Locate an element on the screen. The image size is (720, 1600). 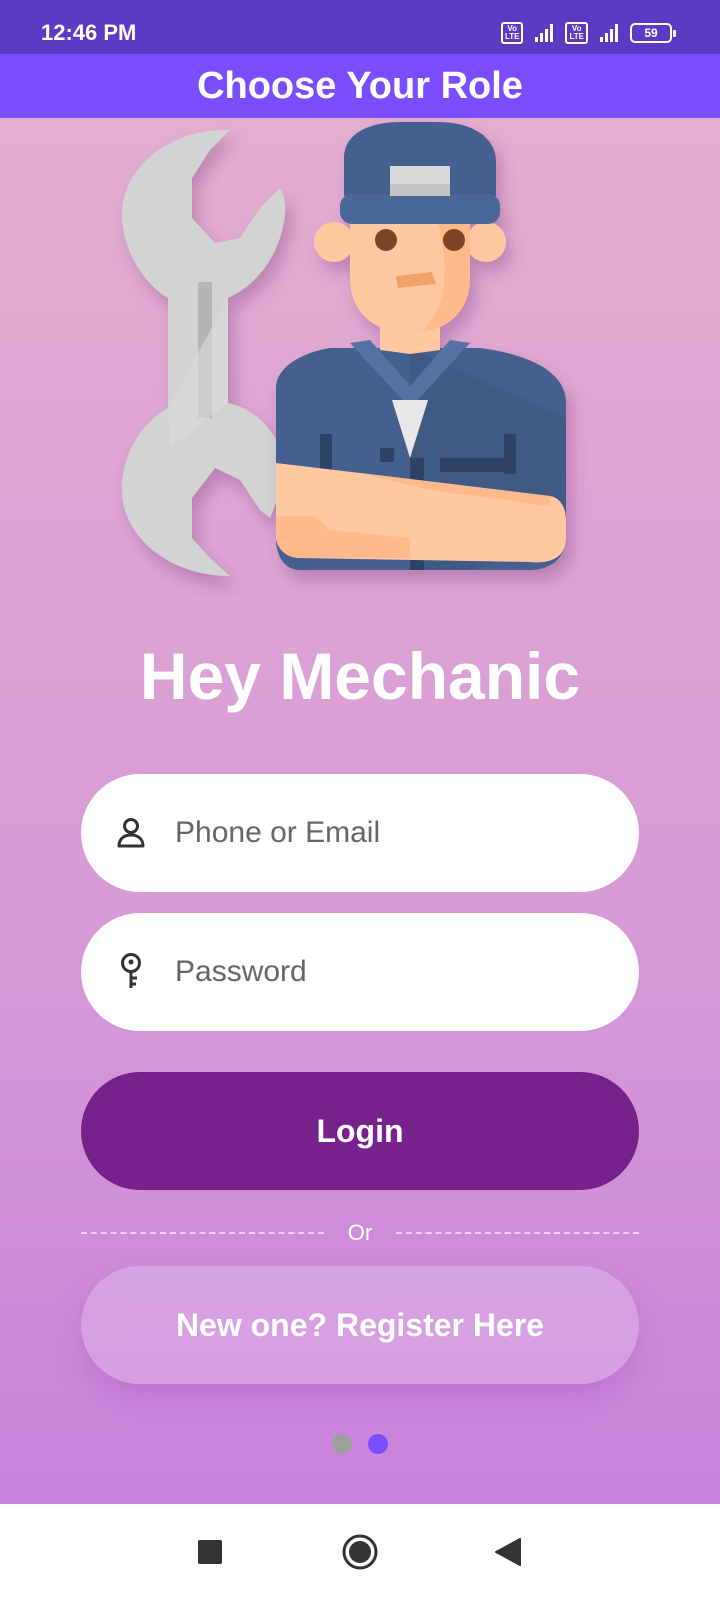
login-button: Login is located at coordinates (360, 1131).